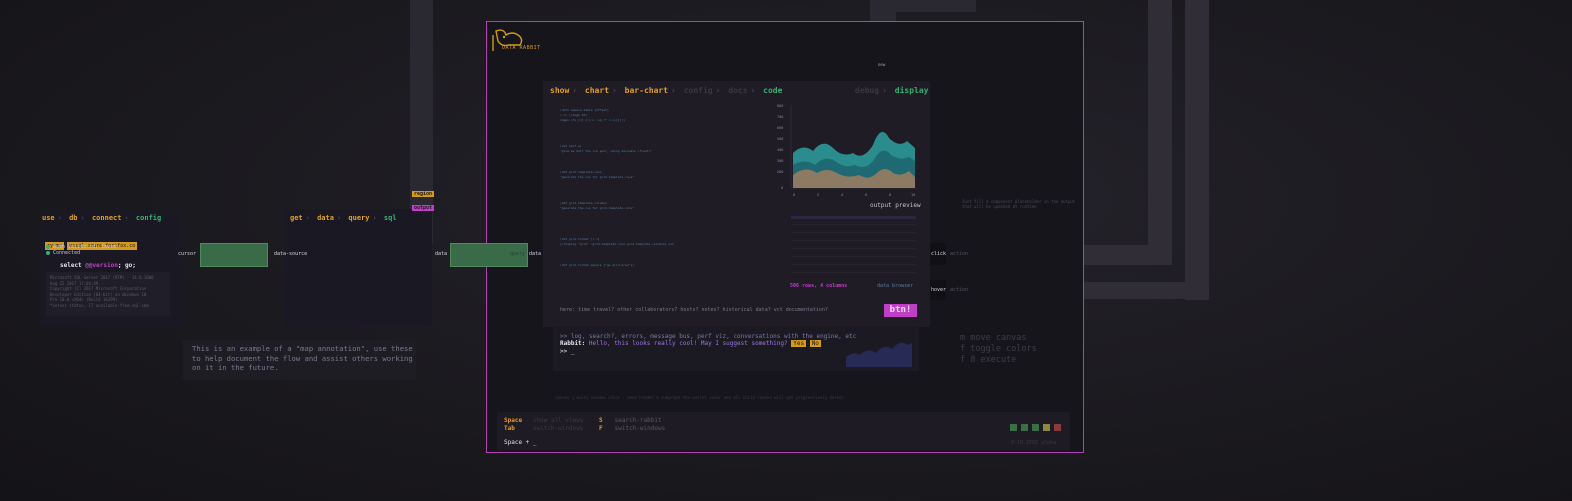 This screenshot has width=1572, height=501. I want to click on keybind-row-2: Tab switch-windows, so click(544, 428).